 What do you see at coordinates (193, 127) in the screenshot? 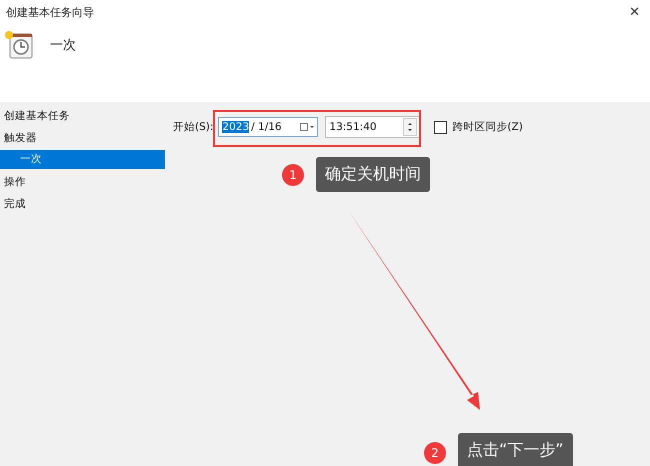
I see `start-label: 开始(S):` at bounding box center [193, 127].